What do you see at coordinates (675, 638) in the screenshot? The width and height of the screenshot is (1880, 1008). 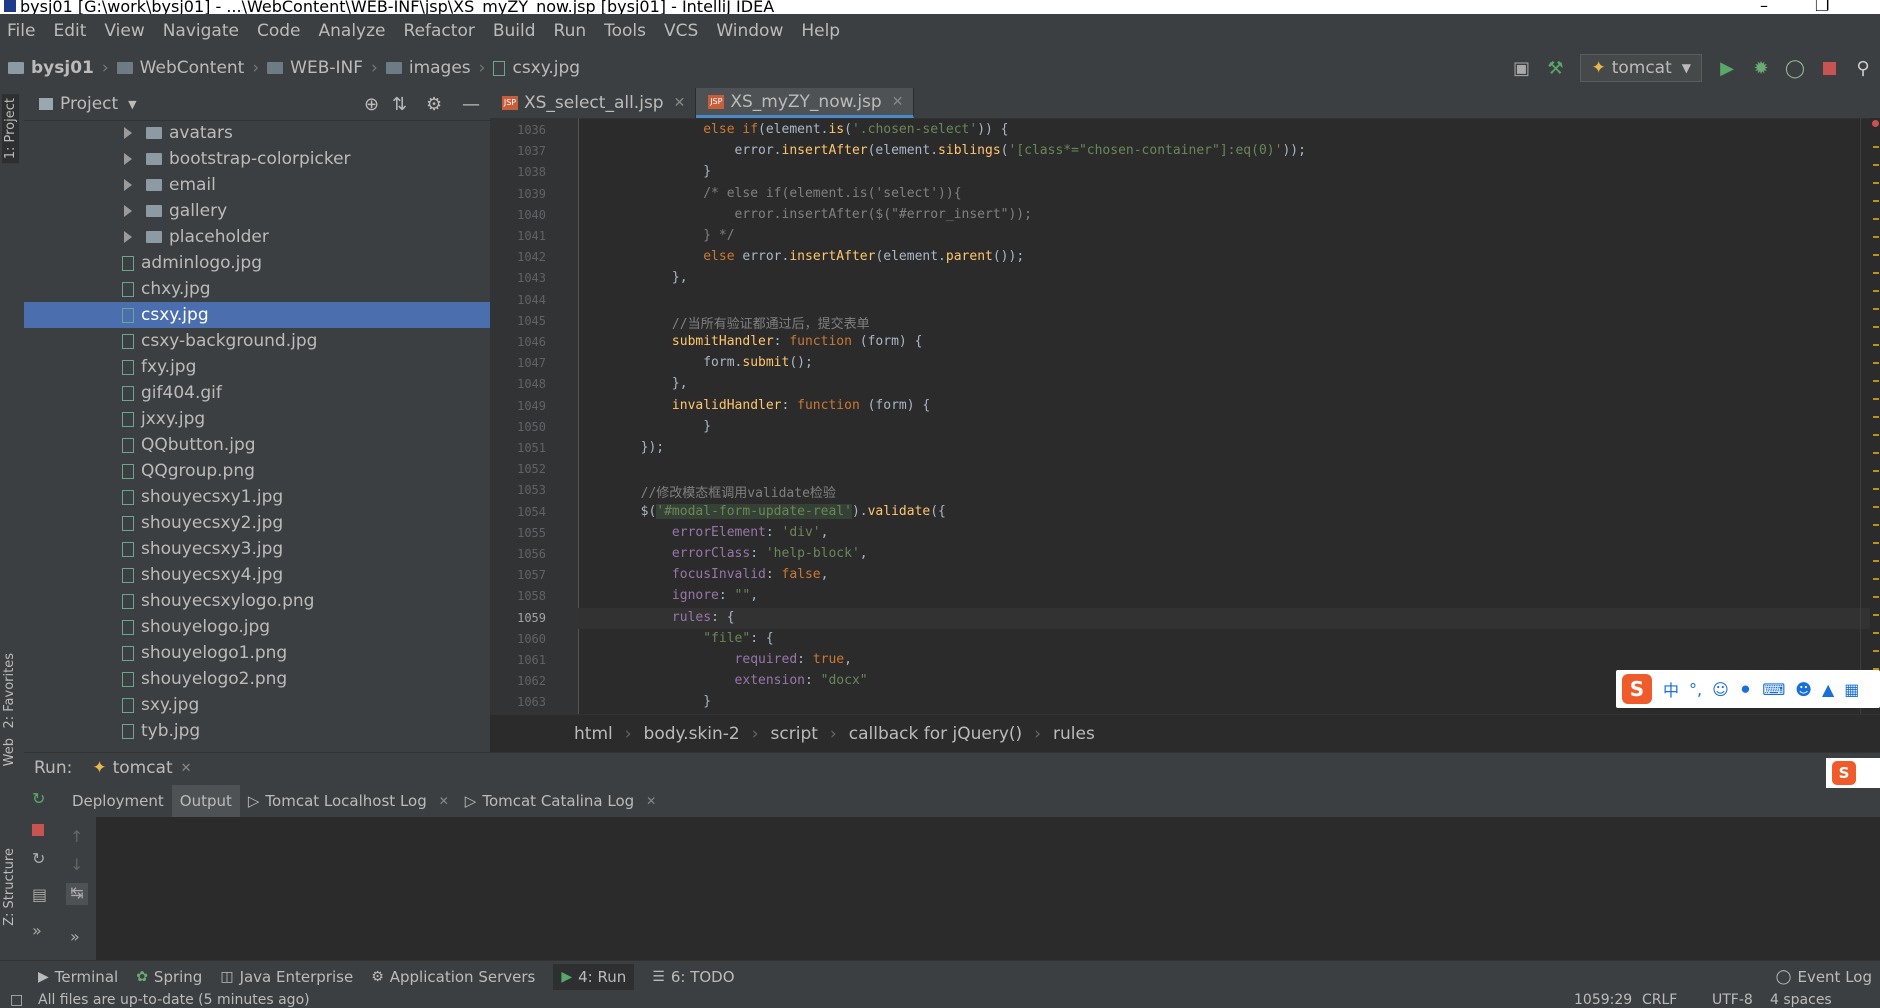 I see `code-line: "file": {` at bounding box center [675, 638].